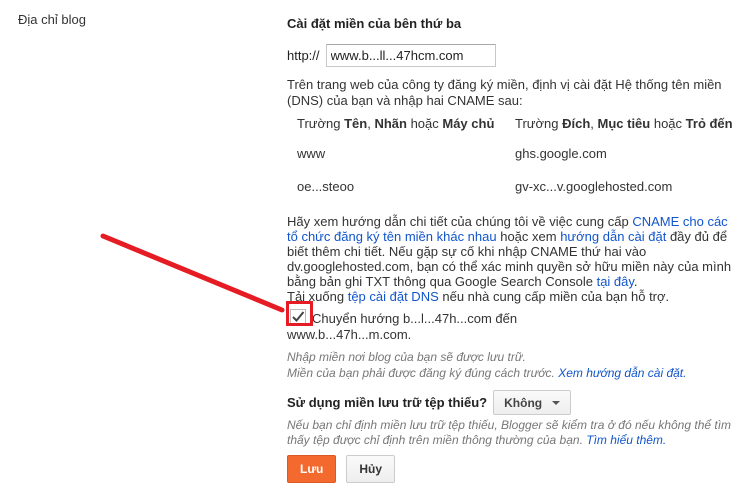 The height and width of the screenshot is (494, 743). What do you see at coordinates (556, 402) in the screenshot?
I see `chevron-down-icon` at bounding box center [556, 402].